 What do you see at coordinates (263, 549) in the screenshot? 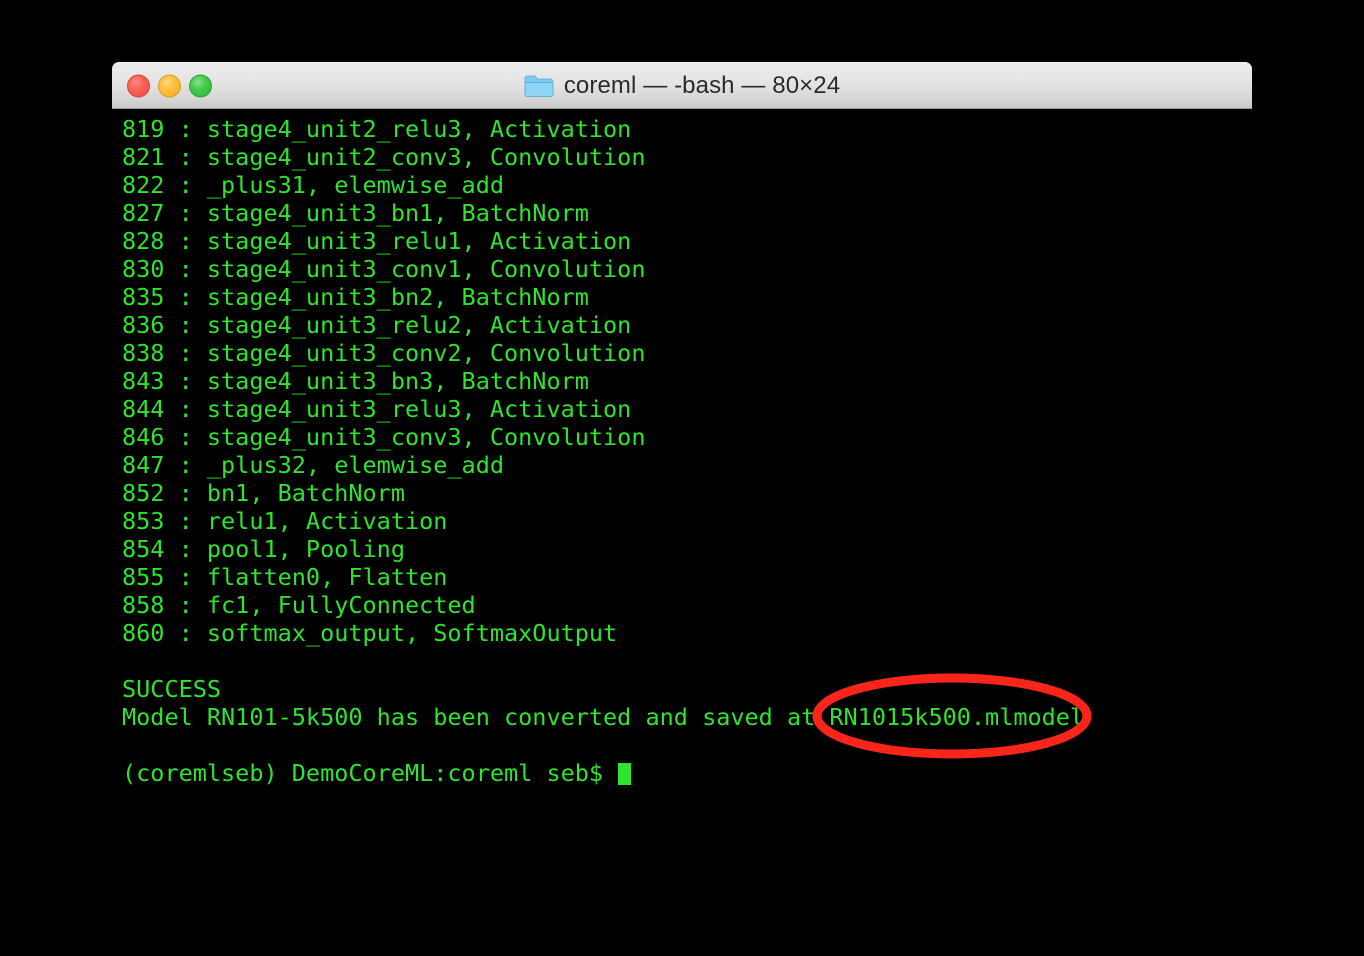
I see `terminal-line: 854 : pool1, Pooling` at bounding box center [263, 549].